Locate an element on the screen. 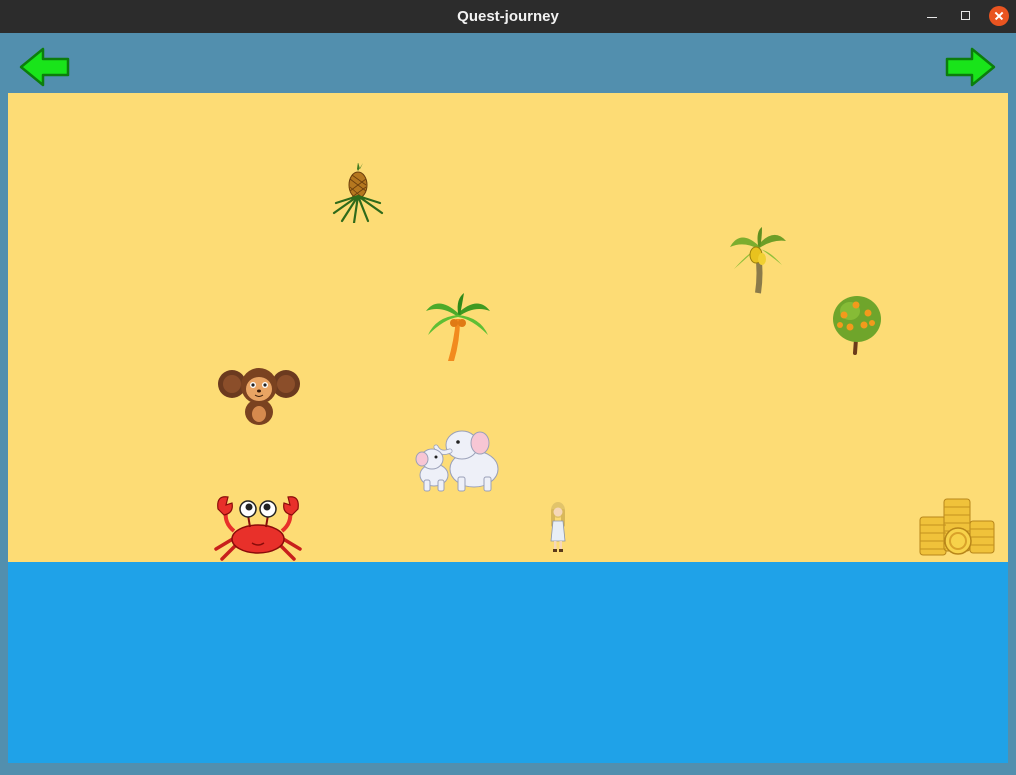 Image resolution: width=1016 pixels, height=775 pixels. close-button is located at coordinates (999, 16).